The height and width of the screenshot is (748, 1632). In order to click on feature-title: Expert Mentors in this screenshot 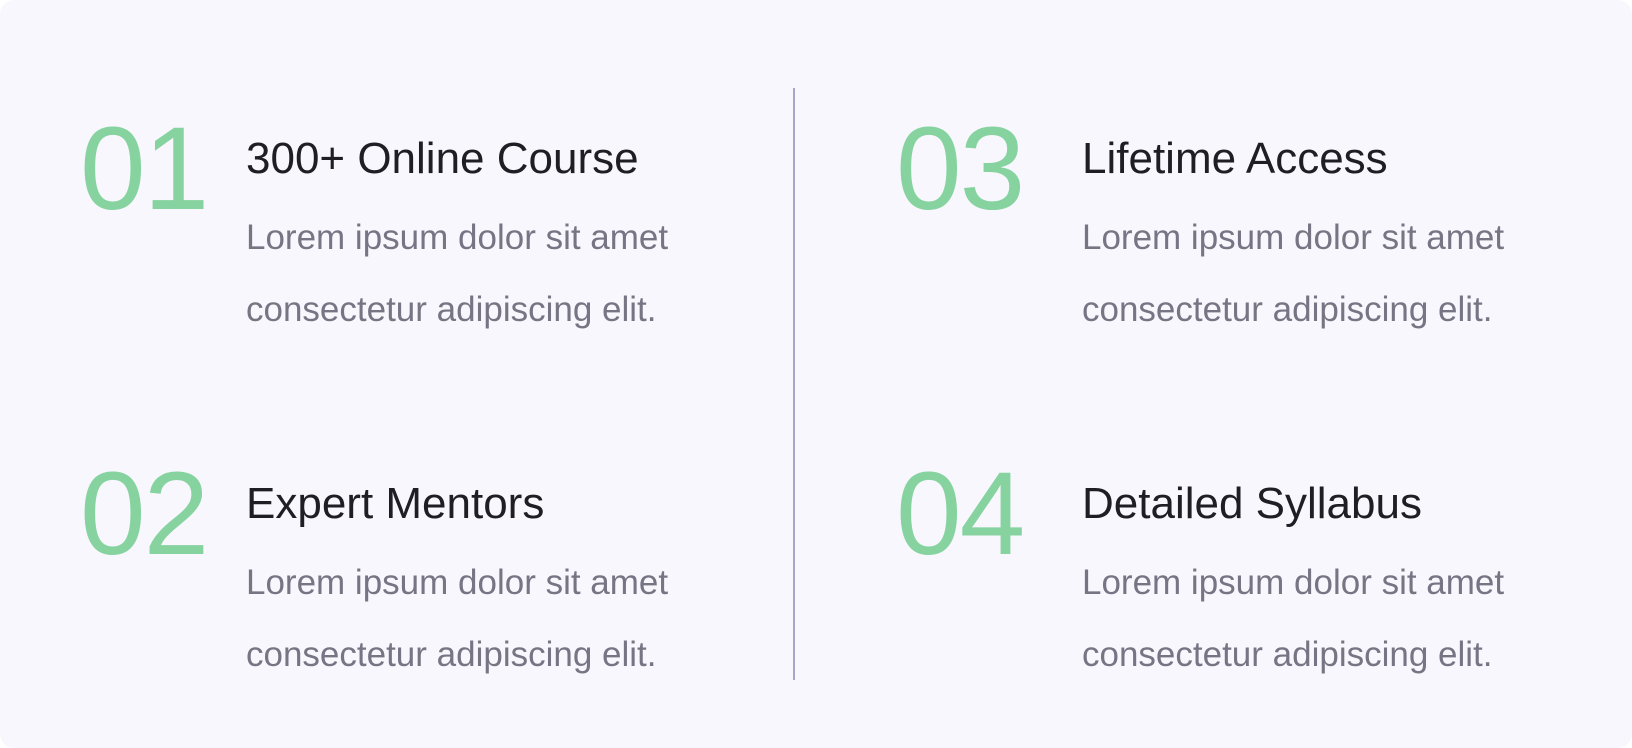, I will do `click(395, 503)`.